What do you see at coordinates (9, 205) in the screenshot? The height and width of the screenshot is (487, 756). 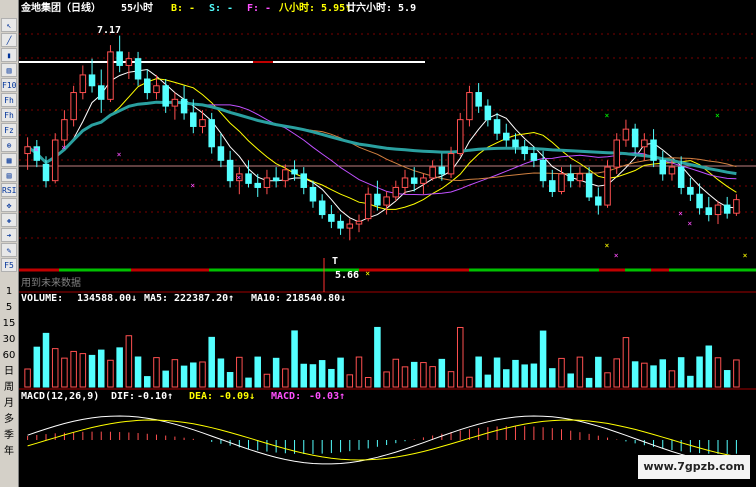 I see `pan-icon: ✥` at bounding box center [9, 205].